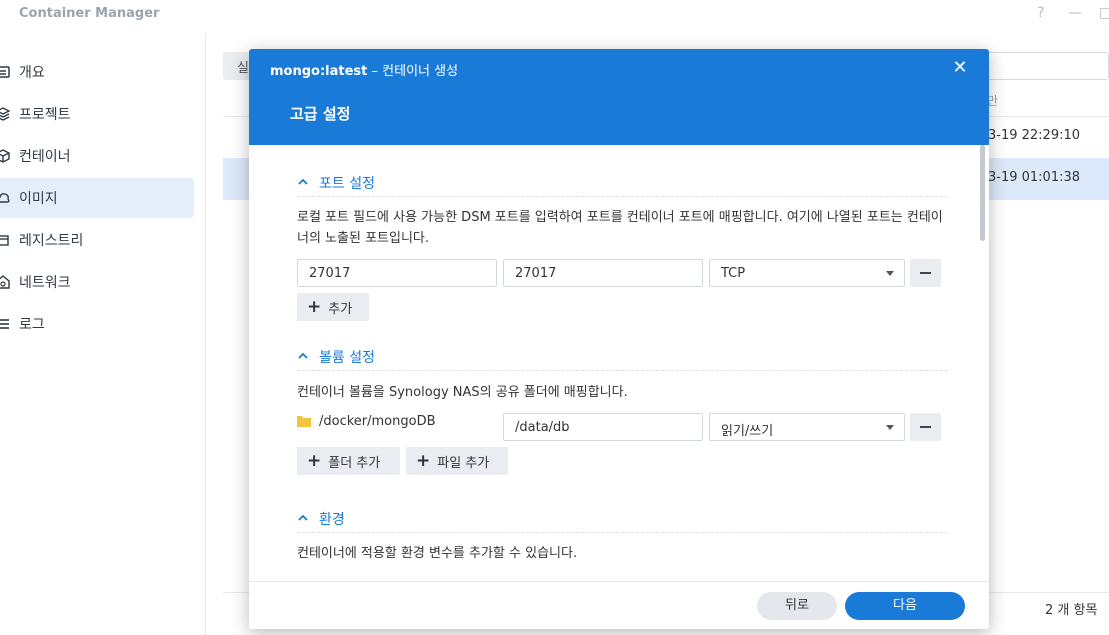 This screenshot has width=1109, height=635. Describe the element at coordinates (554, 17) in the screenshot. I see `app-titlebar: Container Manager ? — □` at that location.